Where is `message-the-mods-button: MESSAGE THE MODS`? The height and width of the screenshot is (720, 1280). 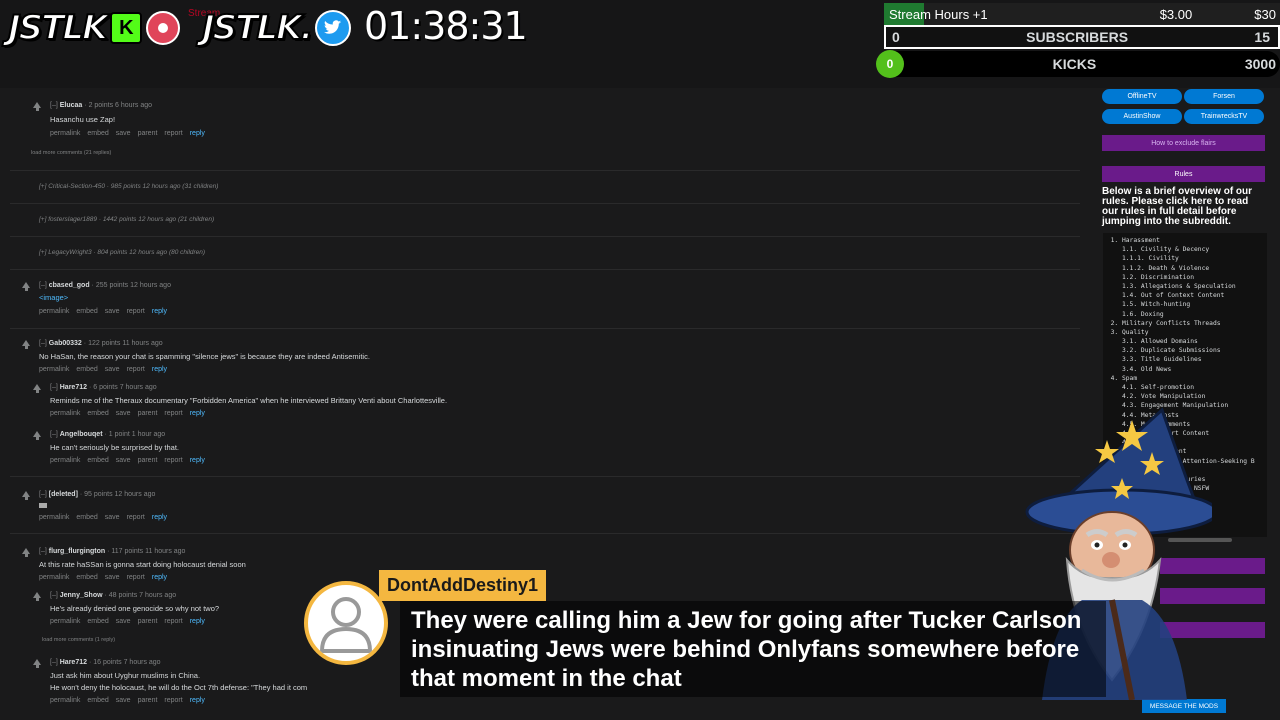
message-the-mods-button: MESSAGE THE MODS is located at coordinates (1184, 706).